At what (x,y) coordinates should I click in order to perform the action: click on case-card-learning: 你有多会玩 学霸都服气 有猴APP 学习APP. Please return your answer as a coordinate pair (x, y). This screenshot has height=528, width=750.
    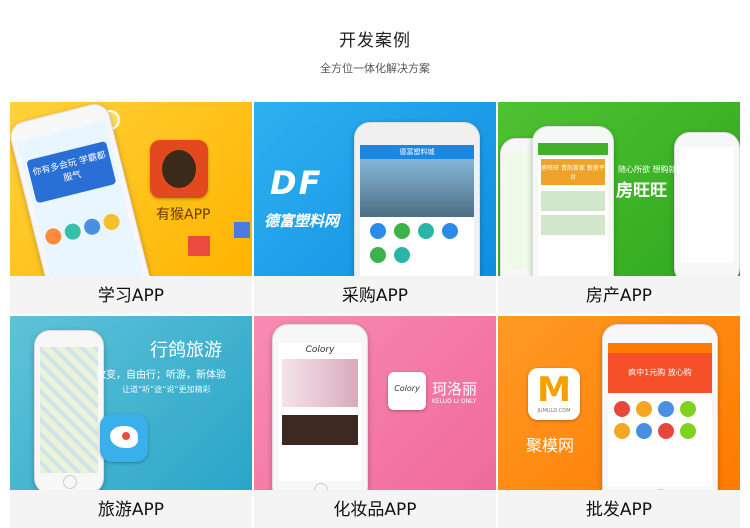
    Looking at the image, I should click on (131, 208).